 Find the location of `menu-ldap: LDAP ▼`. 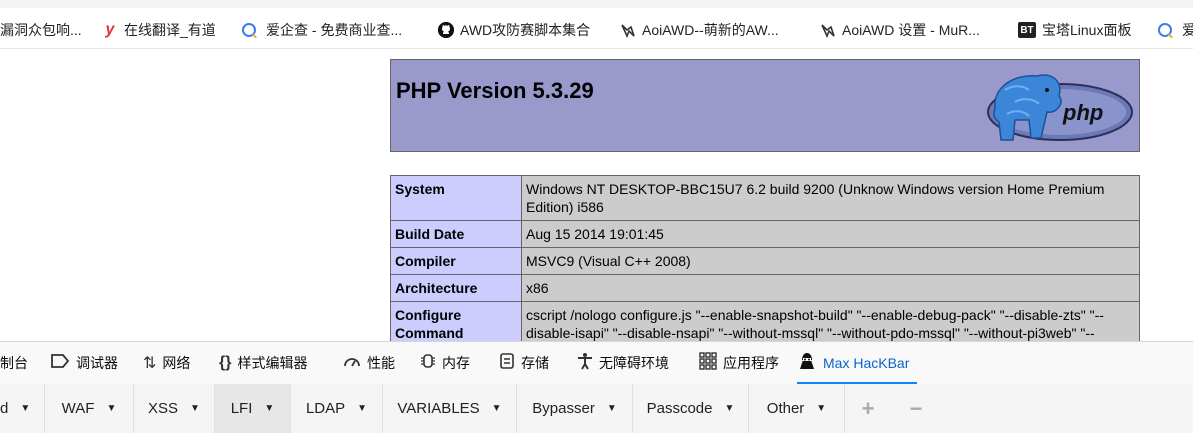

menu-ldap: LDAP ▼ is located at coordinates (337, 408).